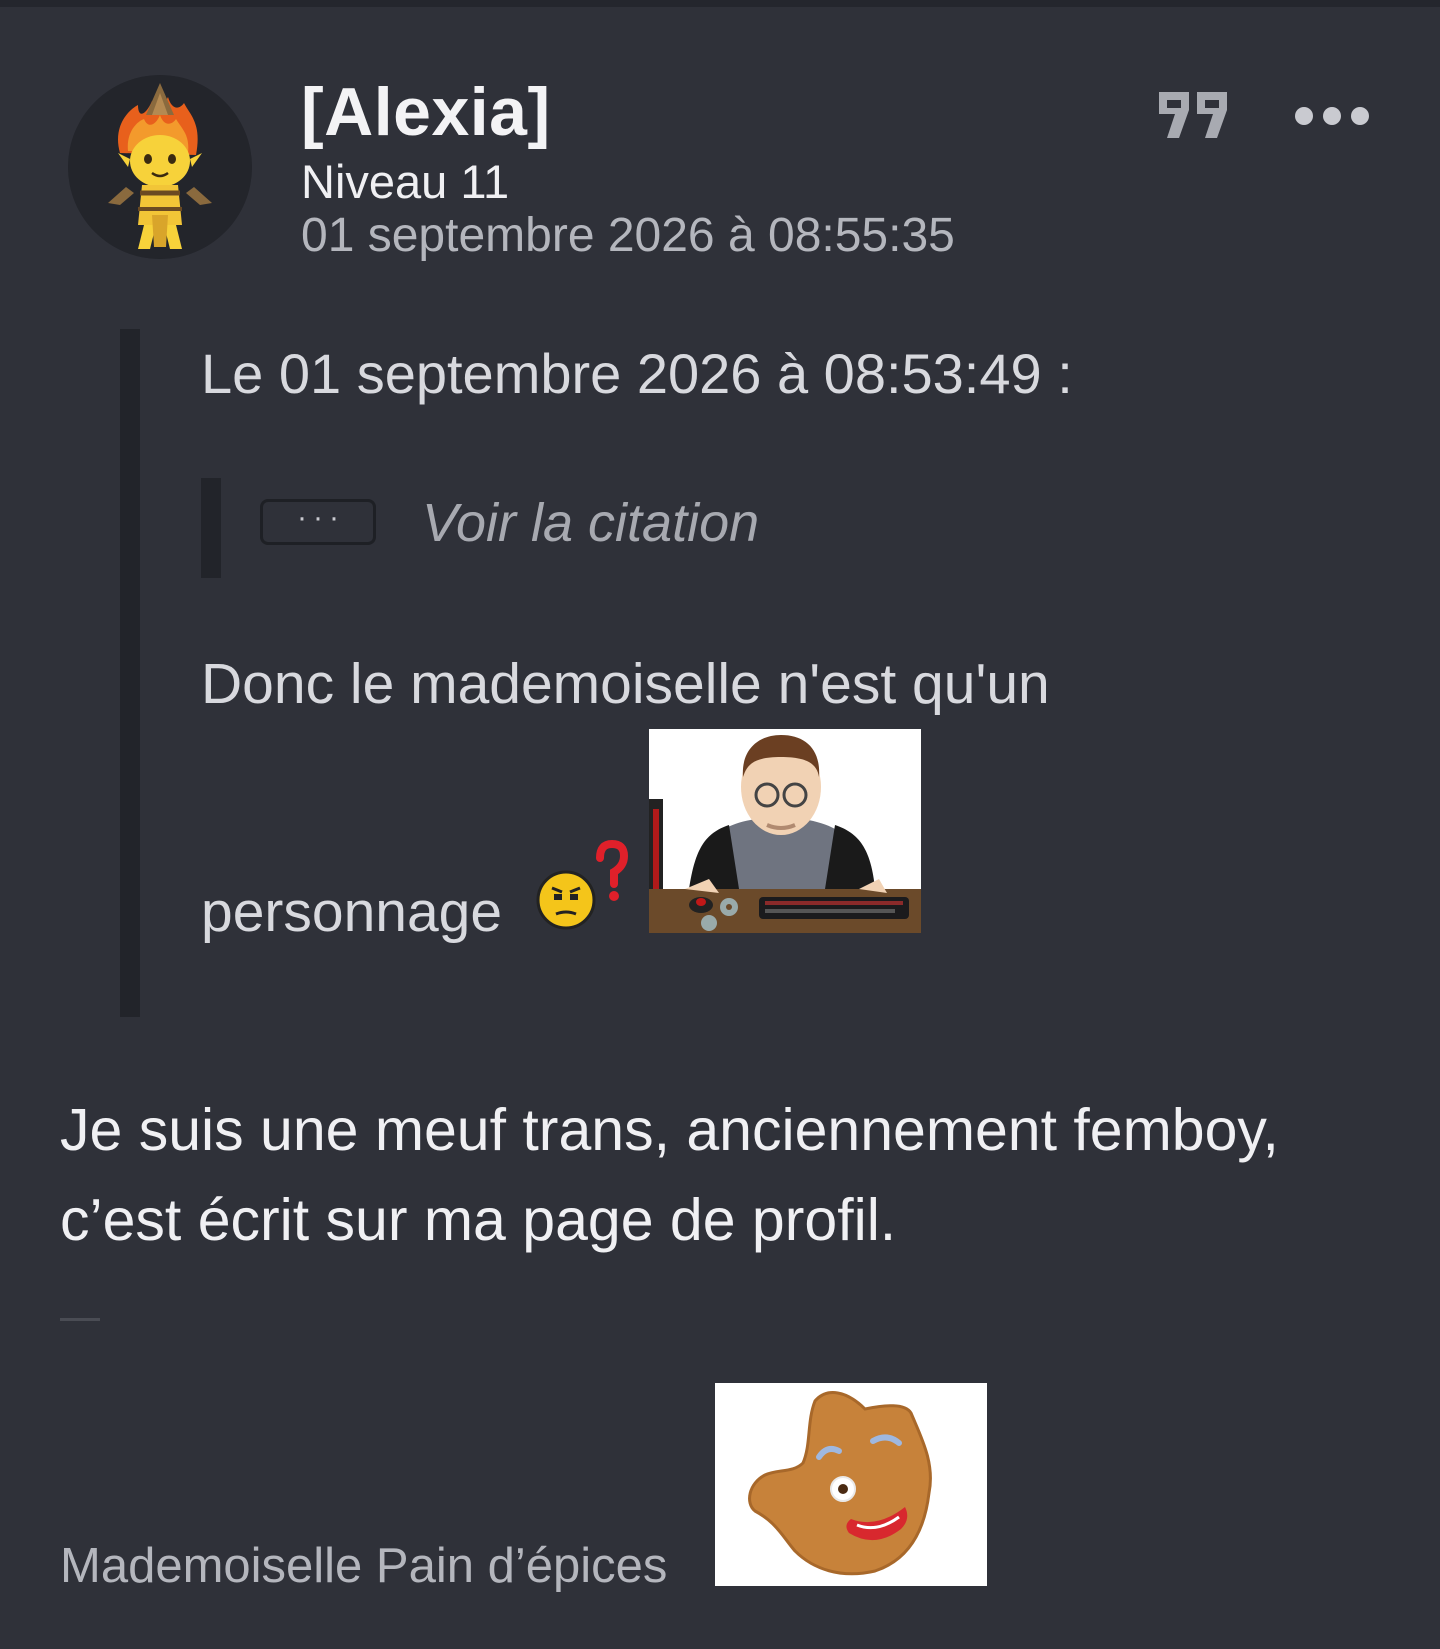 The width and height of the screenshot is (1440, 1649). I want to click on author-level: Niveau 11, so click(405, 181).